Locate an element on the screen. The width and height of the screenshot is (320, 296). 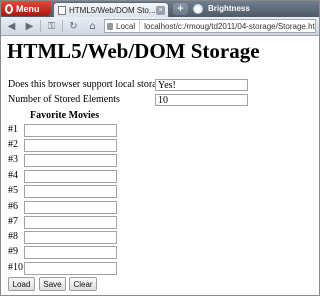
page-icon is located at coordinates (62, 10).